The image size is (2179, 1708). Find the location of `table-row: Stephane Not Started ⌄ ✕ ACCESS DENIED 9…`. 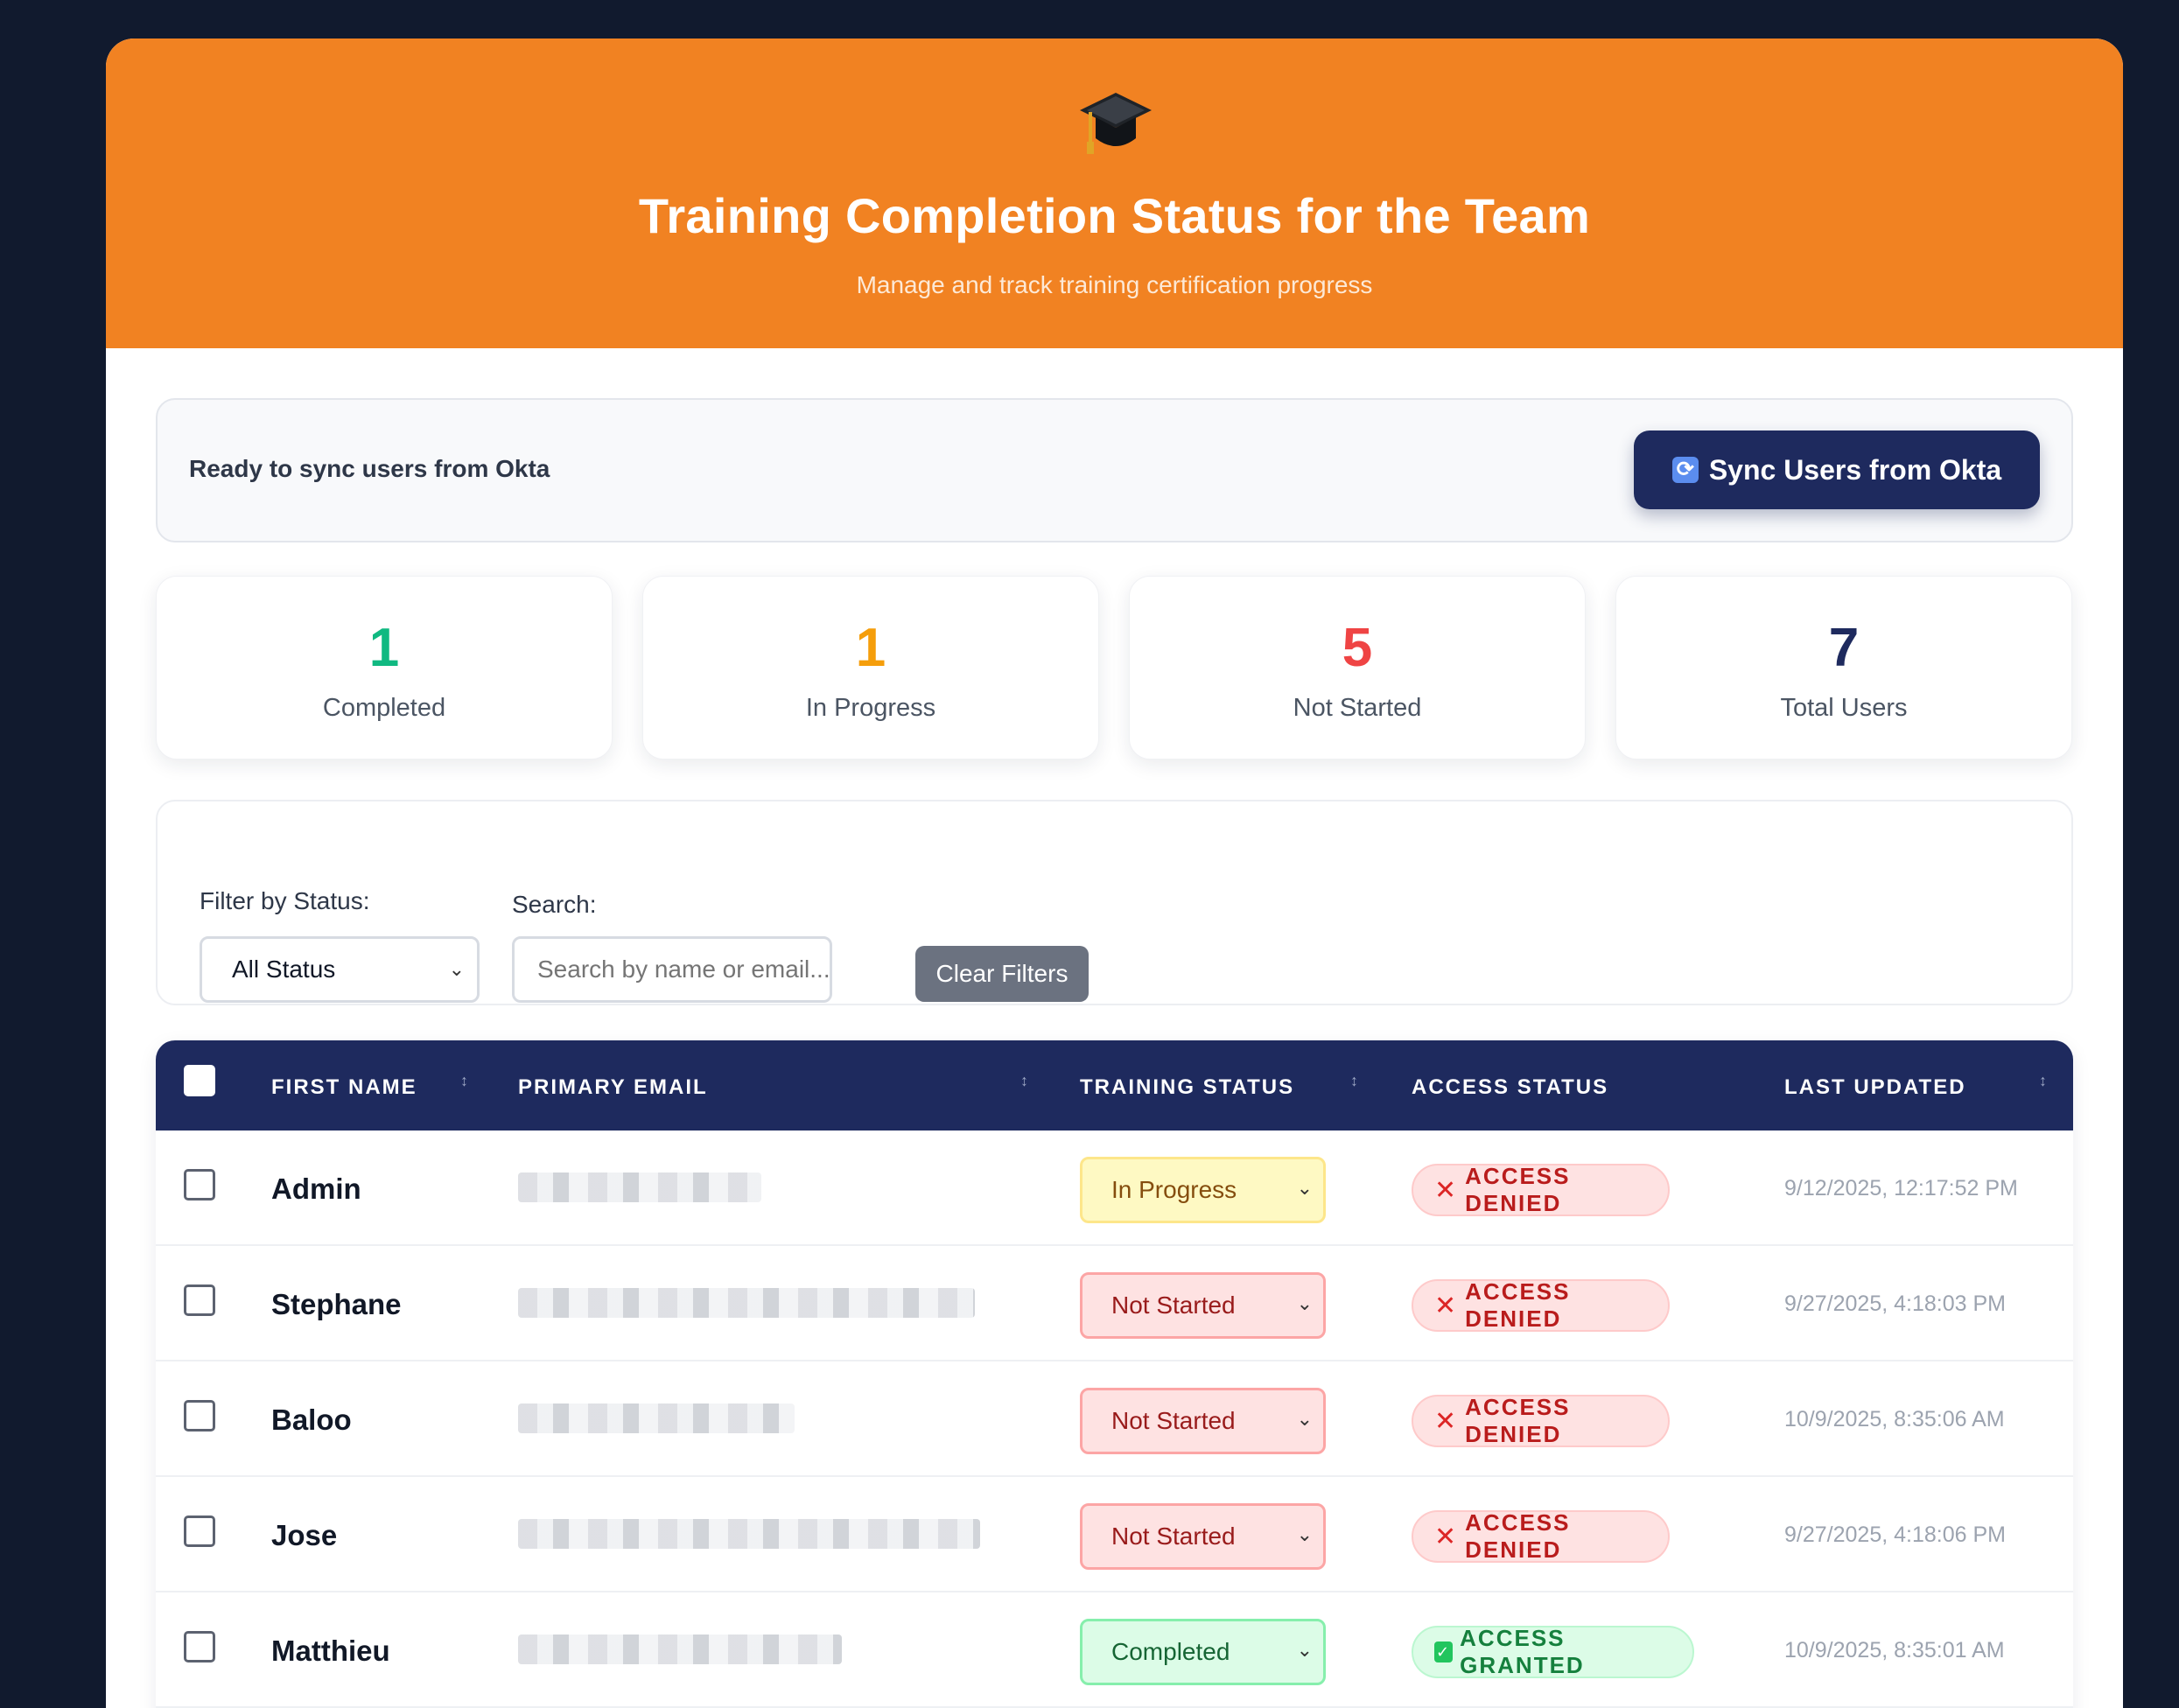

table-row: Stephane Not Started ⌄ ✕ ACCESS DENIED 9… is located at coordinates (1114, 1304).